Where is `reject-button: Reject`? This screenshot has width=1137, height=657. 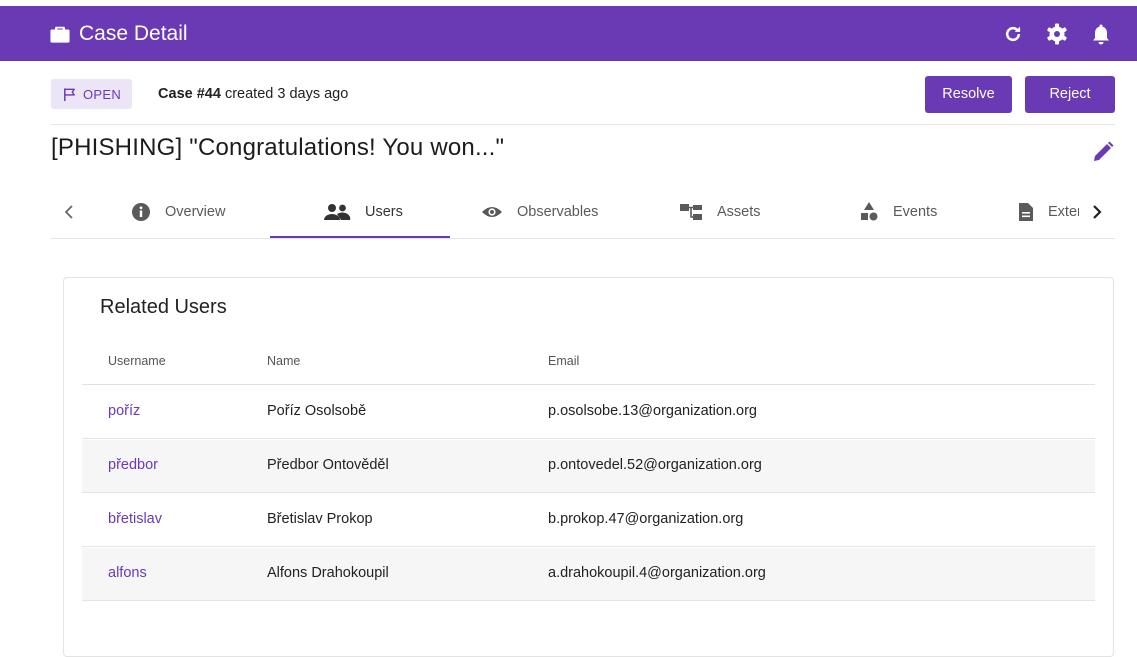
reject-button: Reject is located at coordinates (1070, 94).